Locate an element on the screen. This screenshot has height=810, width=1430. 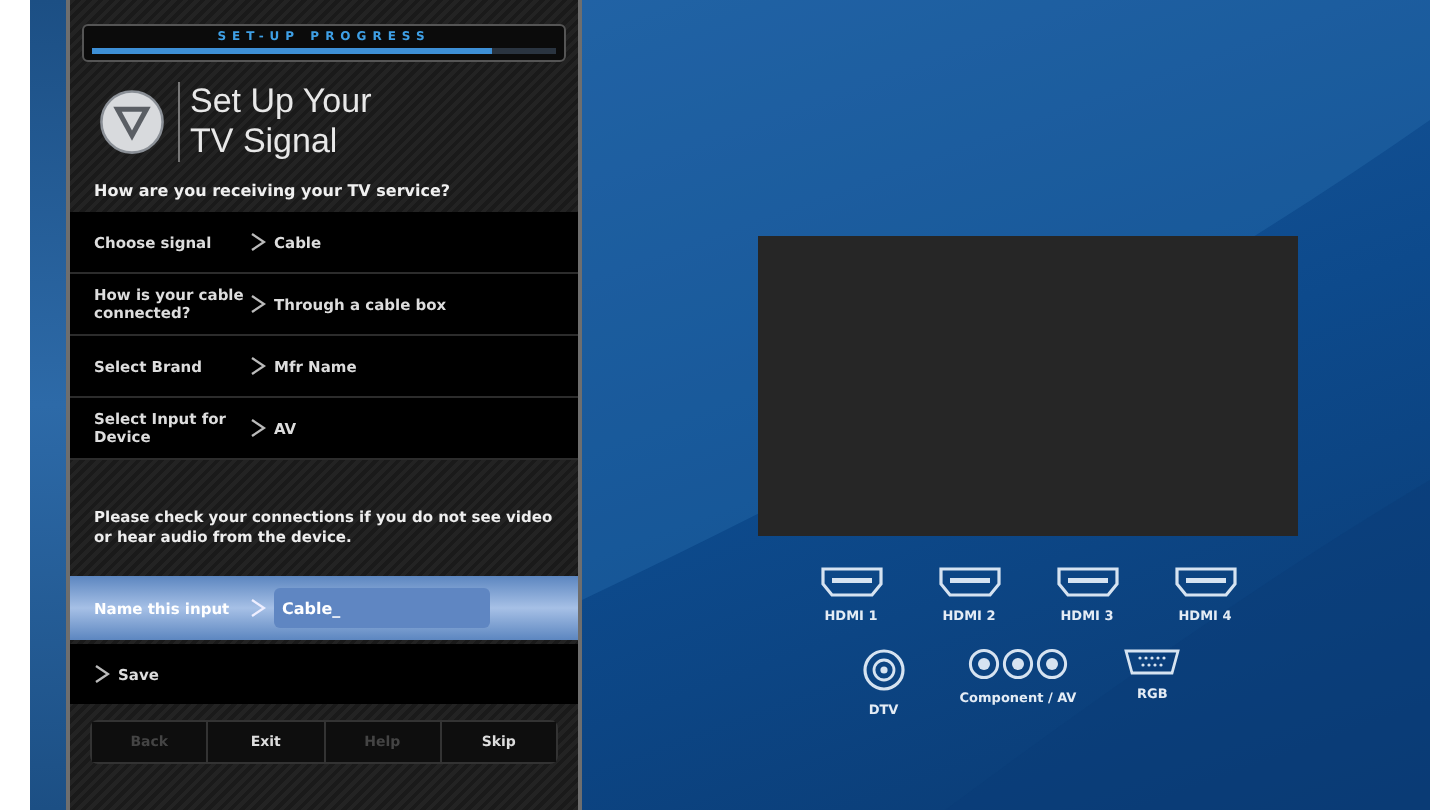
title-line: Set Up Your is located at coordinates (281, 102).